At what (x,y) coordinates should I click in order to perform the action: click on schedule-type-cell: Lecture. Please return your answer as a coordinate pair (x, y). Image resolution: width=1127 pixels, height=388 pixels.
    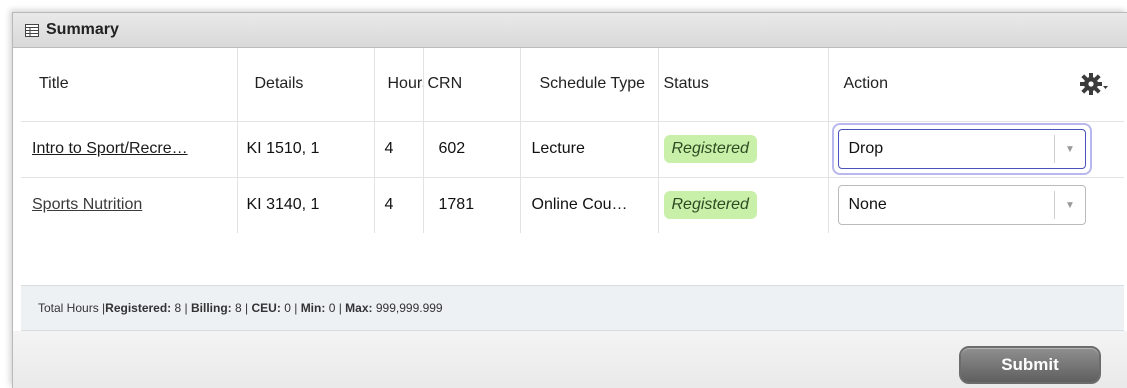
    Looking at the image, I should click on (589, 149).